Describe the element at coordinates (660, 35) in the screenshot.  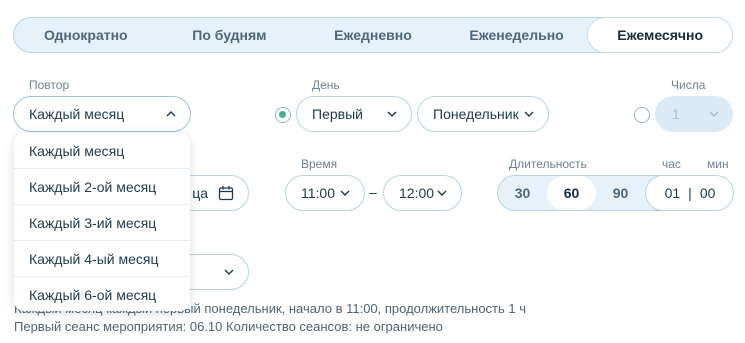
I see `tab-monthly: Ежемесячно` at that location.